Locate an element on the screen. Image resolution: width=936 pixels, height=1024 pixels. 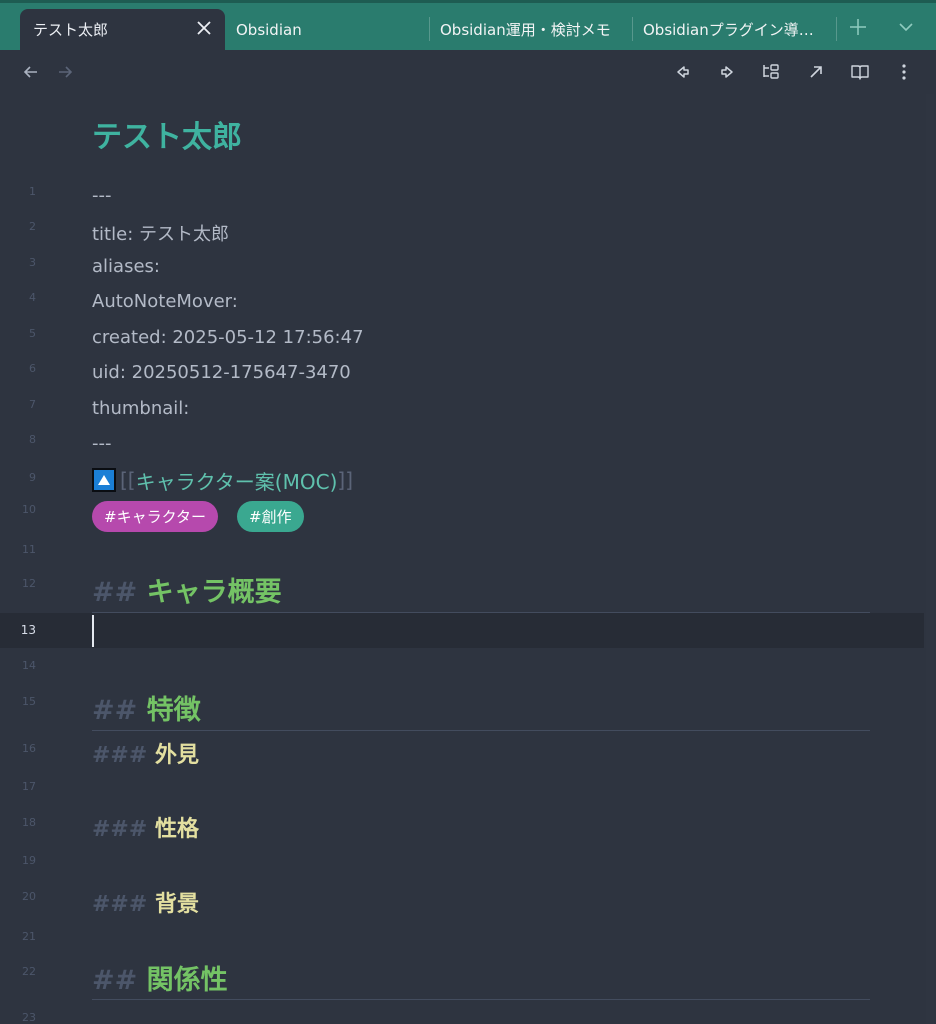
line-number: 9 is located at coordinates (32, 477).